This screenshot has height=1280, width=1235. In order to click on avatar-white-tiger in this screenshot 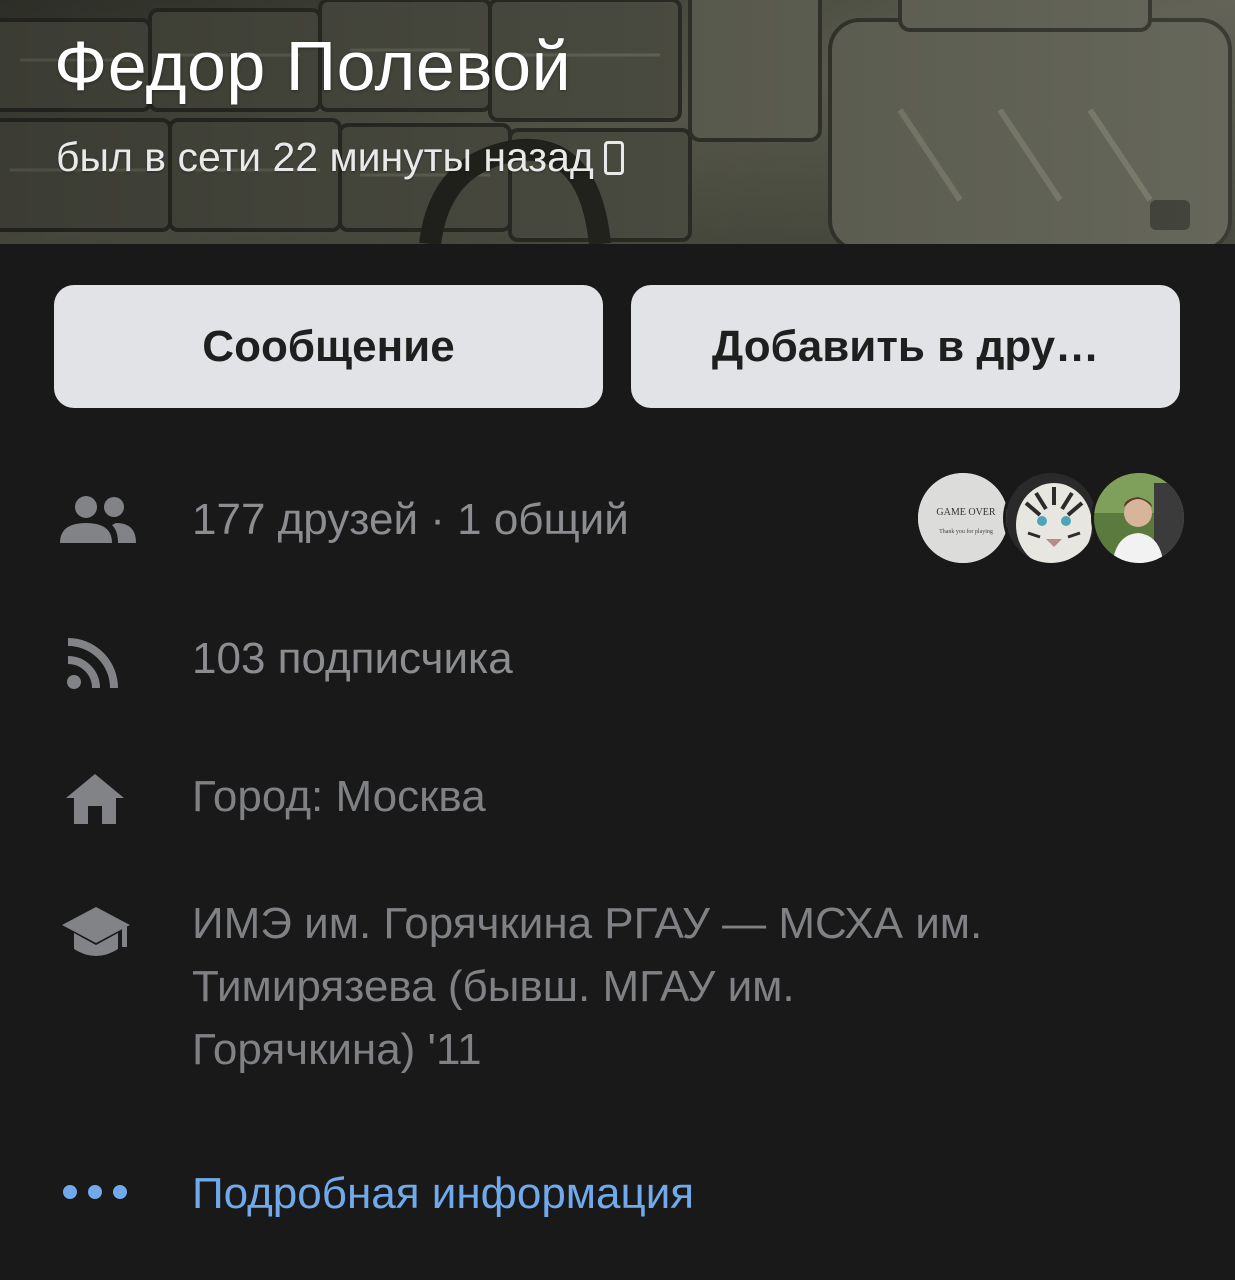, I will do `click(1051, 518)`.